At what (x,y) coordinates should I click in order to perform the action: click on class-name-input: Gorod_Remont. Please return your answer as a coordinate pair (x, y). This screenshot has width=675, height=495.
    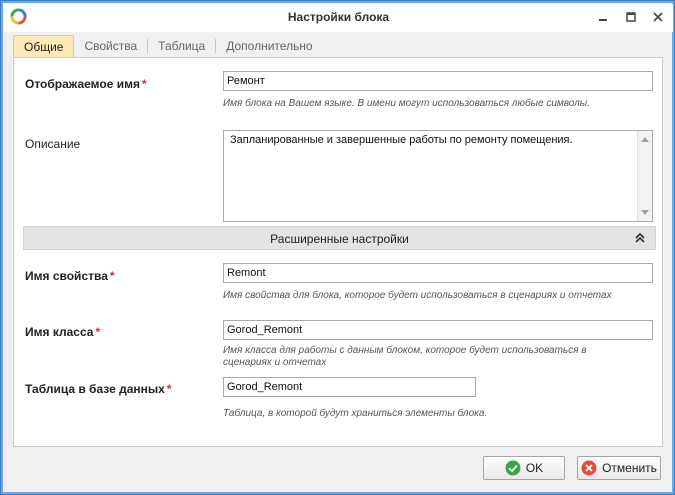
    Looking at the image, I should click on (438, 330).